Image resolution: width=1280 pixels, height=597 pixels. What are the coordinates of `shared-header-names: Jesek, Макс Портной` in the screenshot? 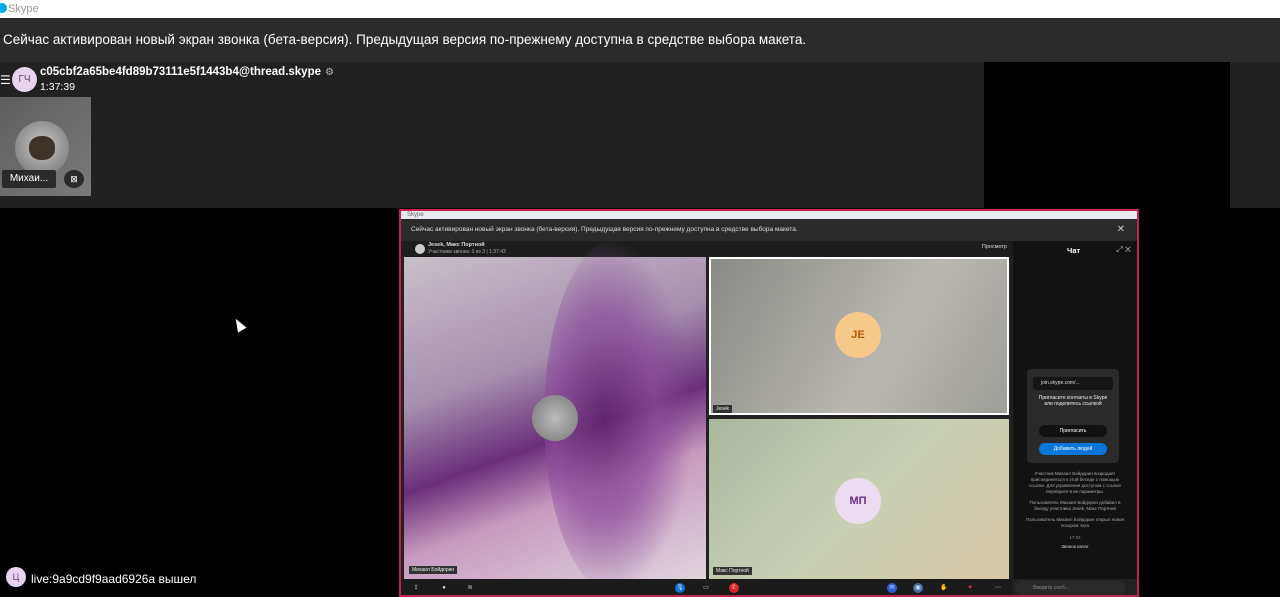 It's located at (456, 245).